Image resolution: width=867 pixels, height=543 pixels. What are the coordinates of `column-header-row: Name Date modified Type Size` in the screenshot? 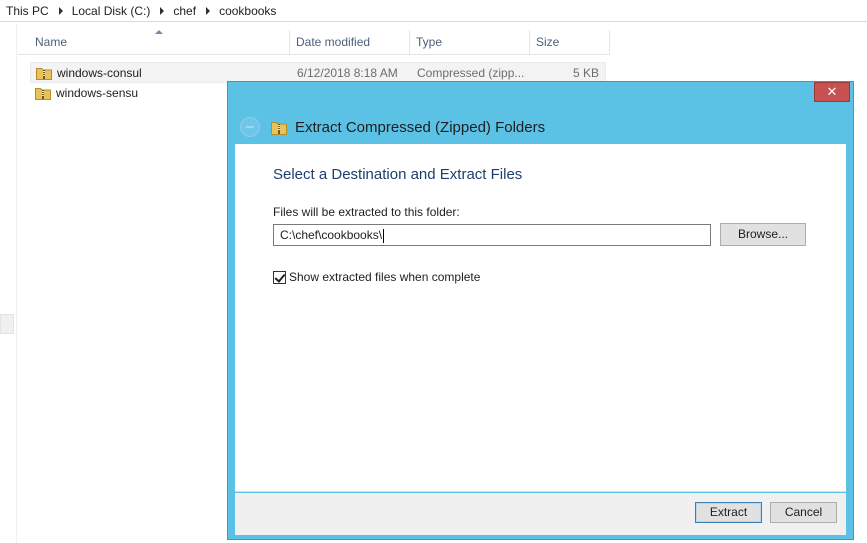 It's located at (314, 42).